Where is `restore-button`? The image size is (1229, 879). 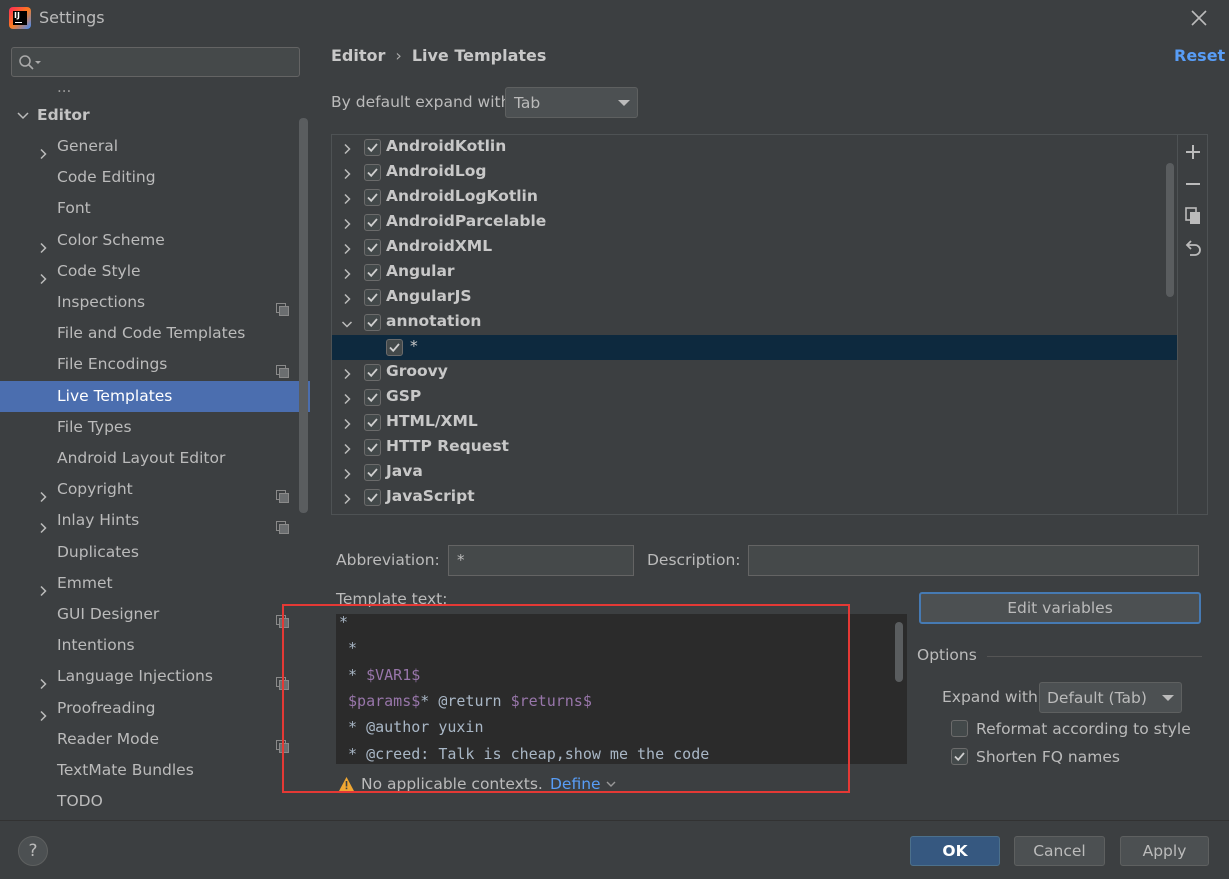 restore-button is located at coordinates (1193, 248).